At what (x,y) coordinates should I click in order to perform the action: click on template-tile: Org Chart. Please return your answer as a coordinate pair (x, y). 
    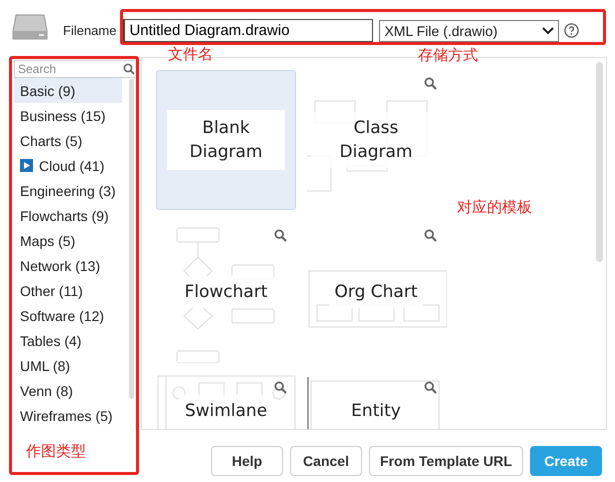
    Looking at the image, I should click on (376, 292).